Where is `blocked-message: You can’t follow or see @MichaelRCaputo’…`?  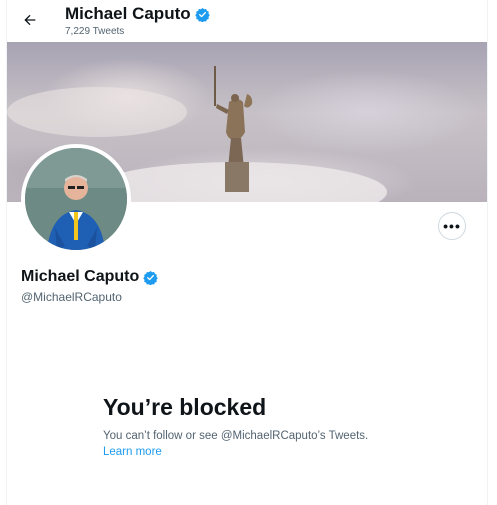
blocked-message: You can’t follow or see @MichaelRCaputo’… is located at coordinates (236, 436).